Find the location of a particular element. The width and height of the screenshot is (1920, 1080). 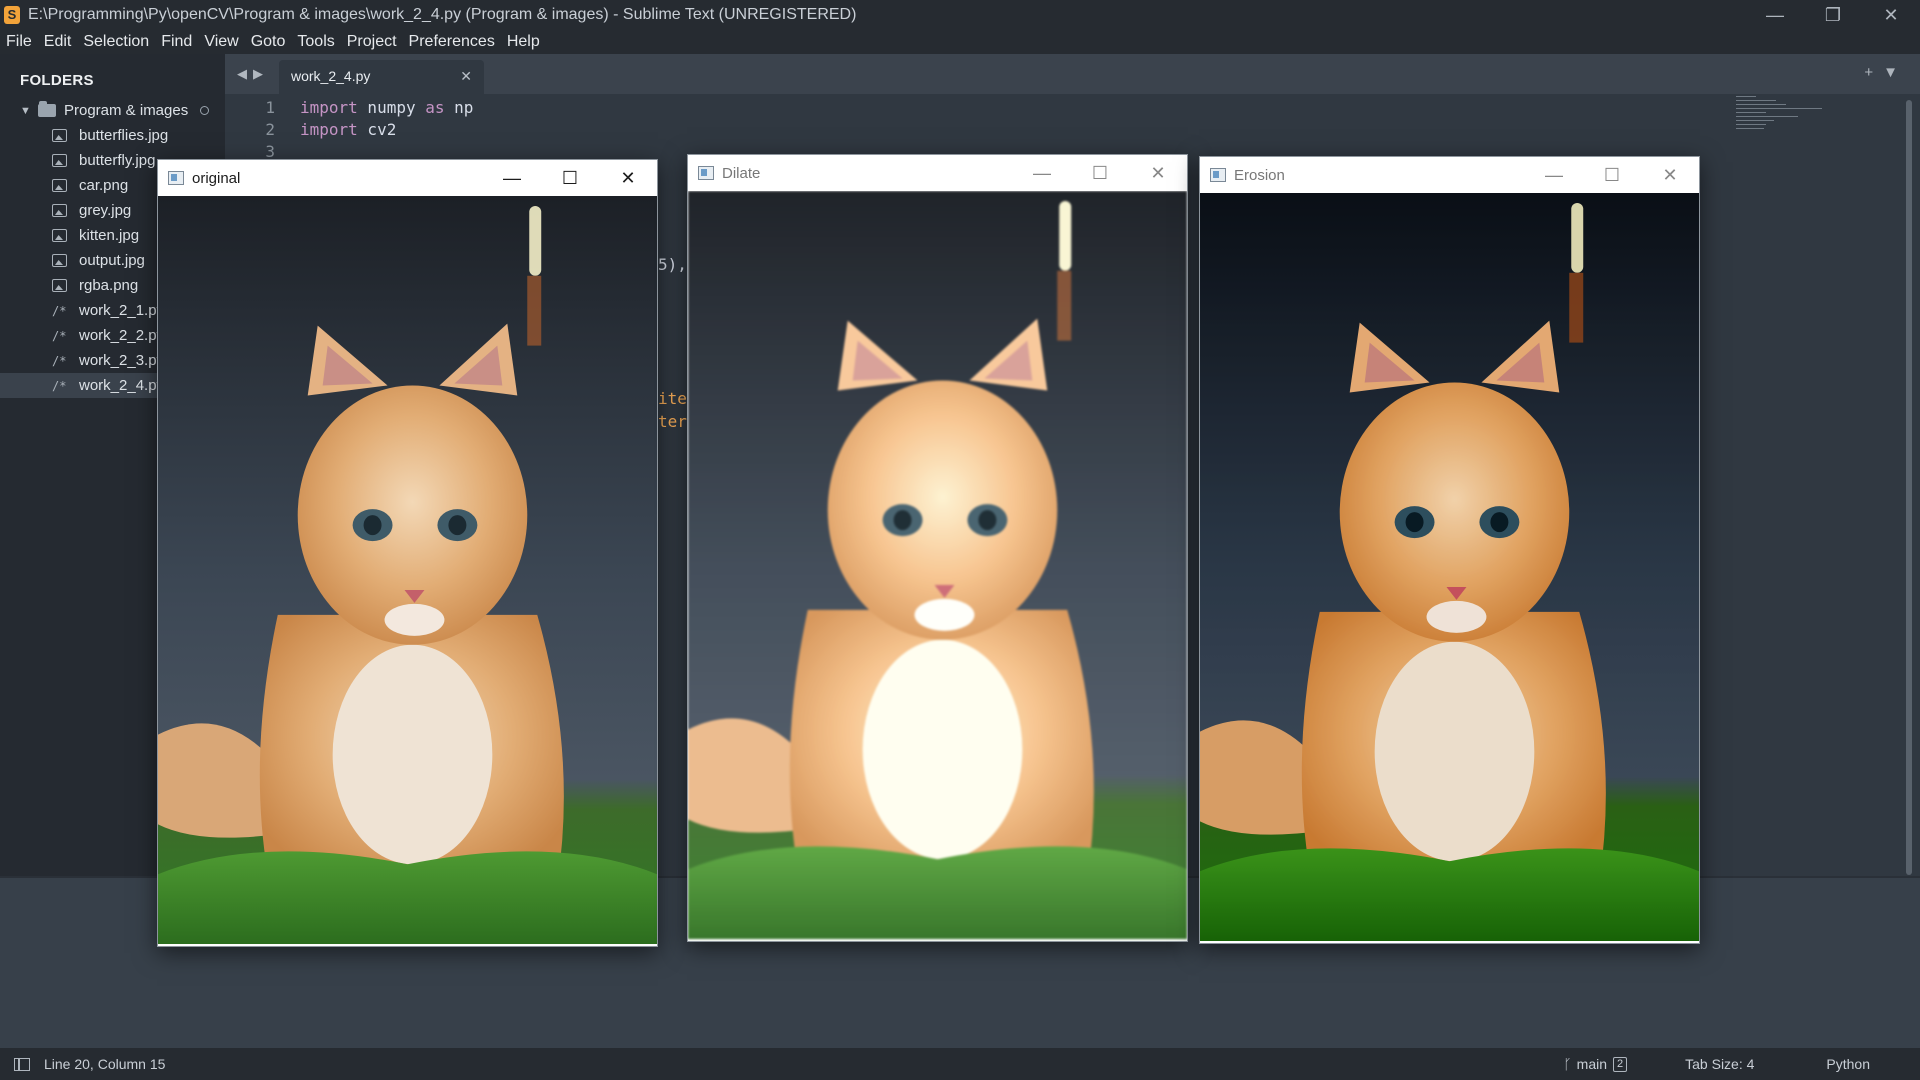

menu-tools: Tools is located at coordinates (315, 42).